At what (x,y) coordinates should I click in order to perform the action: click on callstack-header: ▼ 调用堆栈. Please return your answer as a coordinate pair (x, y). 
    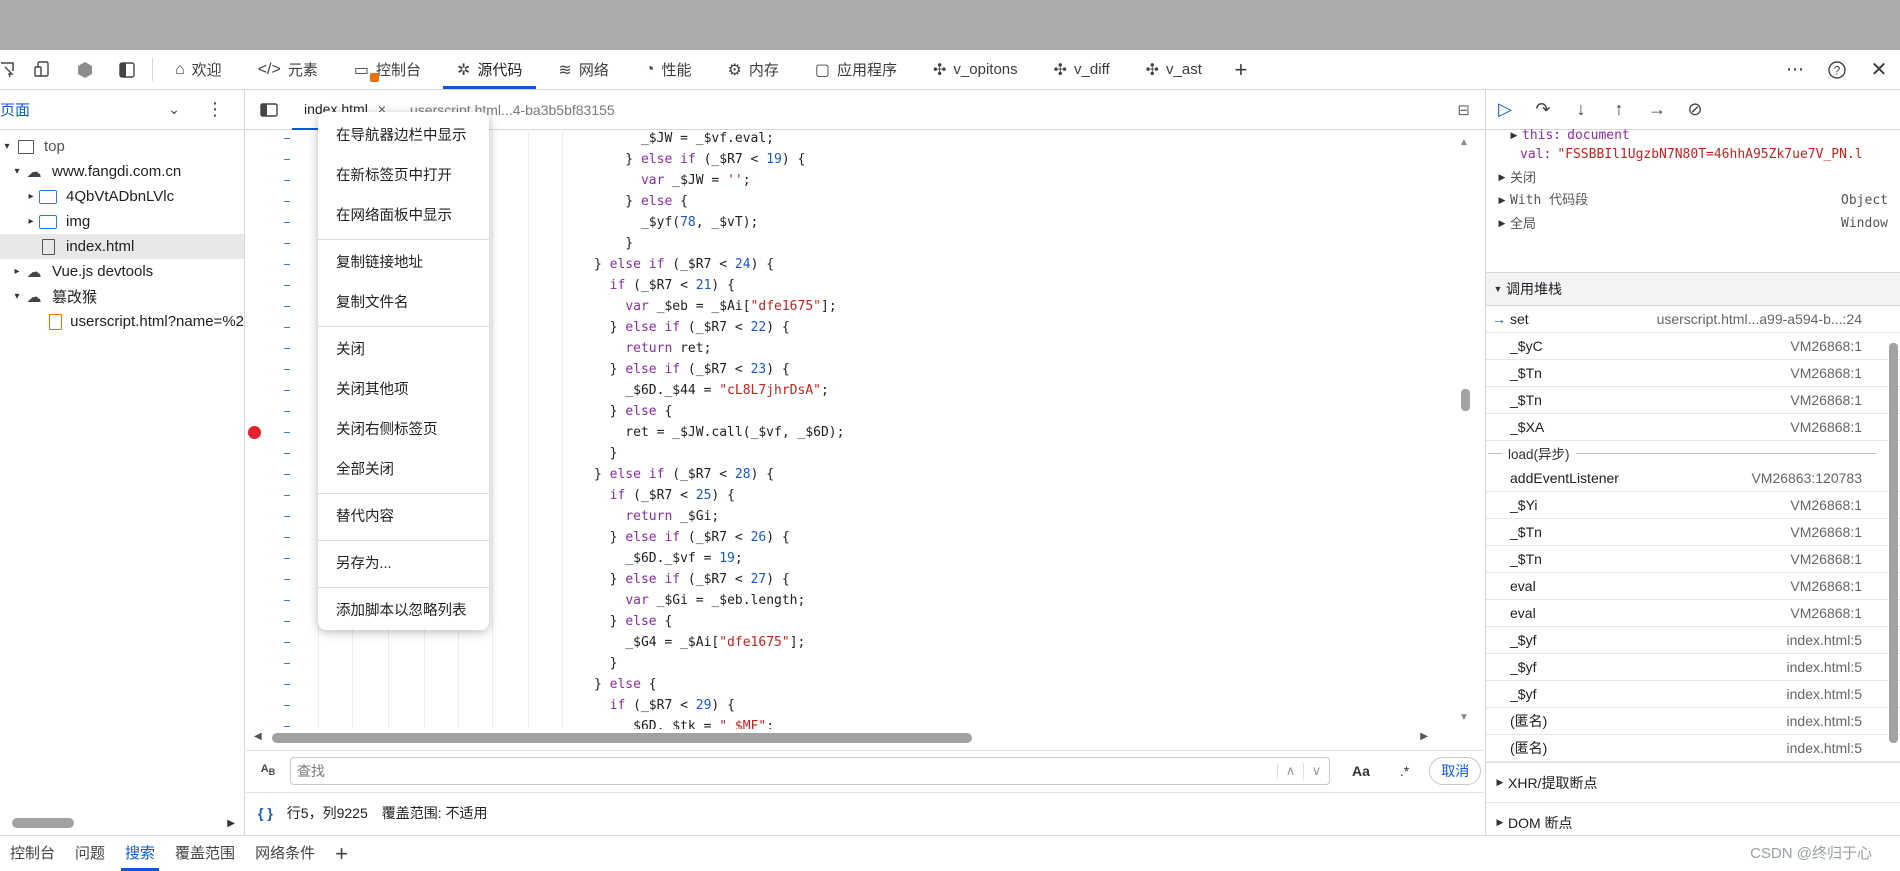
    Looking at the image, I should click on (1693, 289).